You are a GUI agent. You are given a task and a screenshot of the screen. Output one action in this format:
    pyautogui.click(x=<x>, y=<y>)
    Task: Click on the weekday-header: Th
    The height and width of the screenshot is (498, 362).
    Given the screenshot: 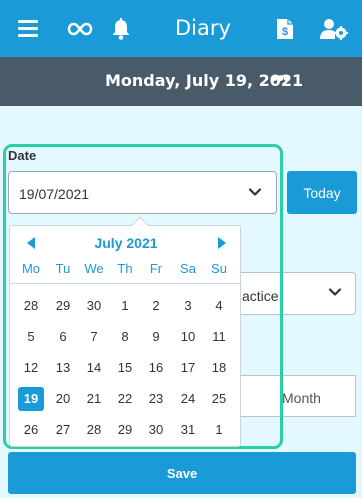 What is the action you would take?
    pyautogui.click(x=125, y=268)
    